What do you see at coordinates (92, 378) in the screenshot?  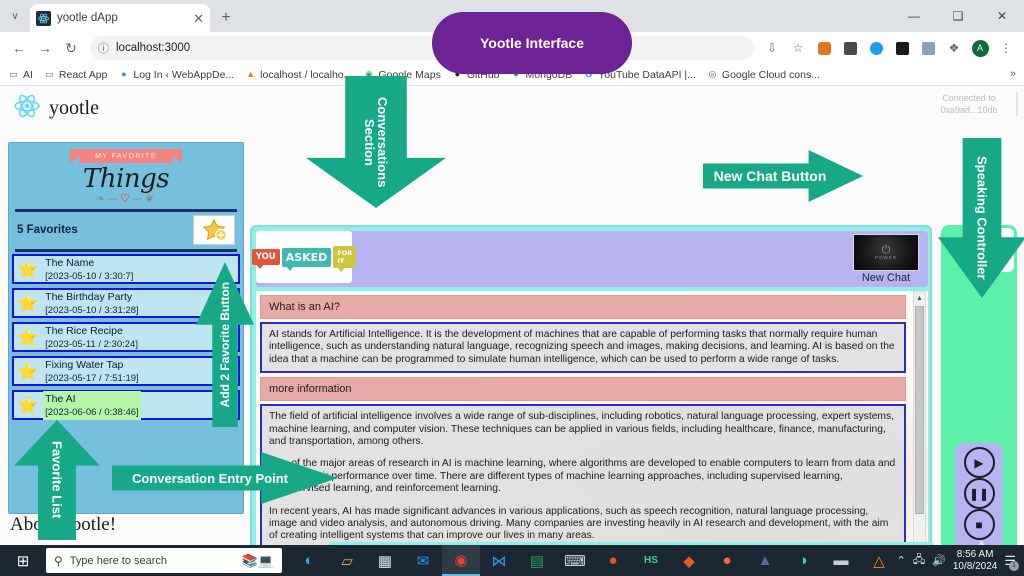 I see `favorite-date: [2023-05-17 / 7:51:19]` at bounding box center [92, 378].